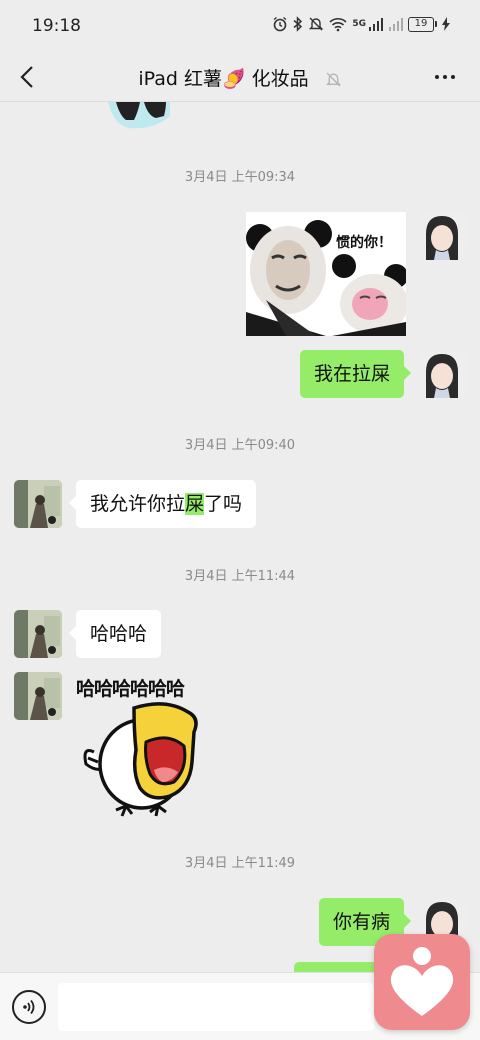  Describe the element at coordinates (56, 26) in the screenshot. I see `status-time: 19:18` at that location.